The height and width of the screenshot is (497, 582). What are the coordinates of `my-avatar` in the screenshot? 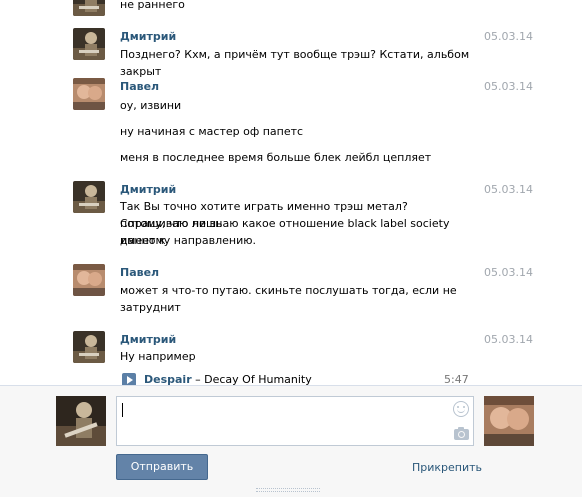 It's located at (81, 421).